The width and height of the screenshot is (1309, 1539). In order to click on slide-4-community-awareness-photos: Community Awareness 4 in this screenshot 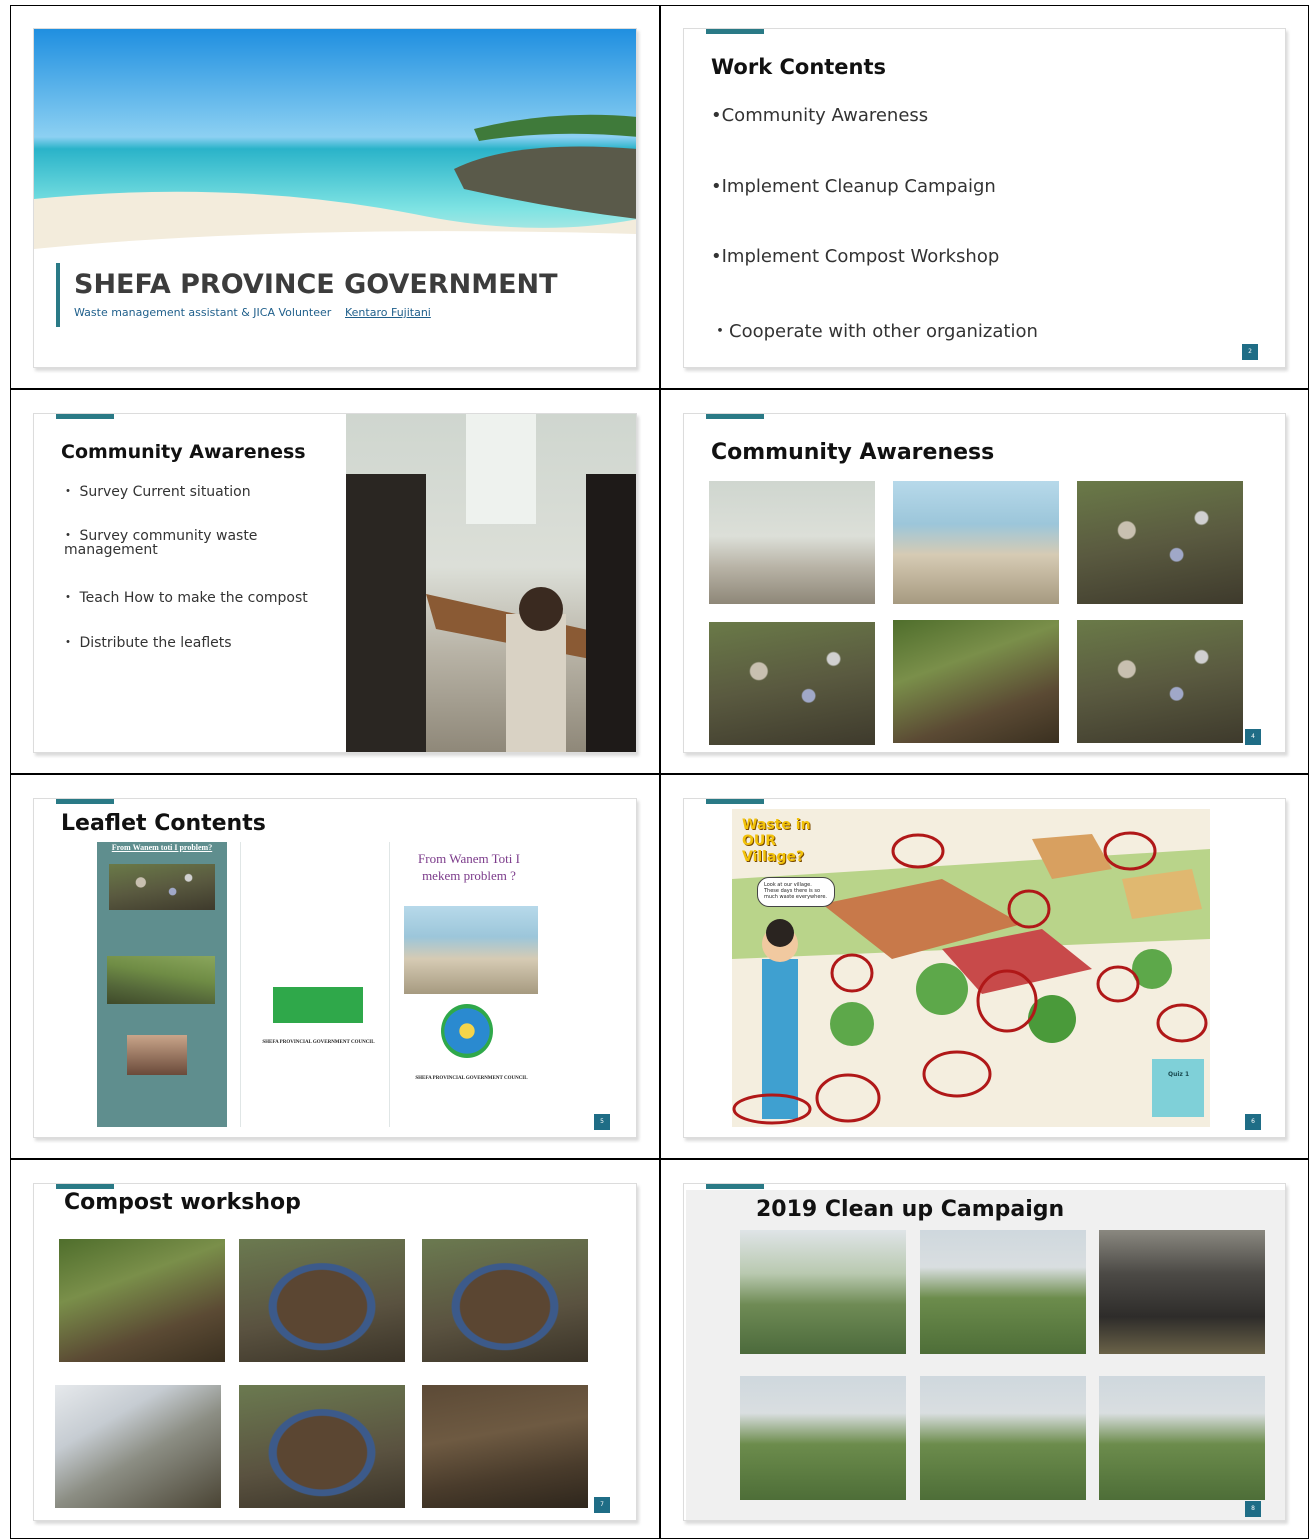, I will do `click(984, 583)`.